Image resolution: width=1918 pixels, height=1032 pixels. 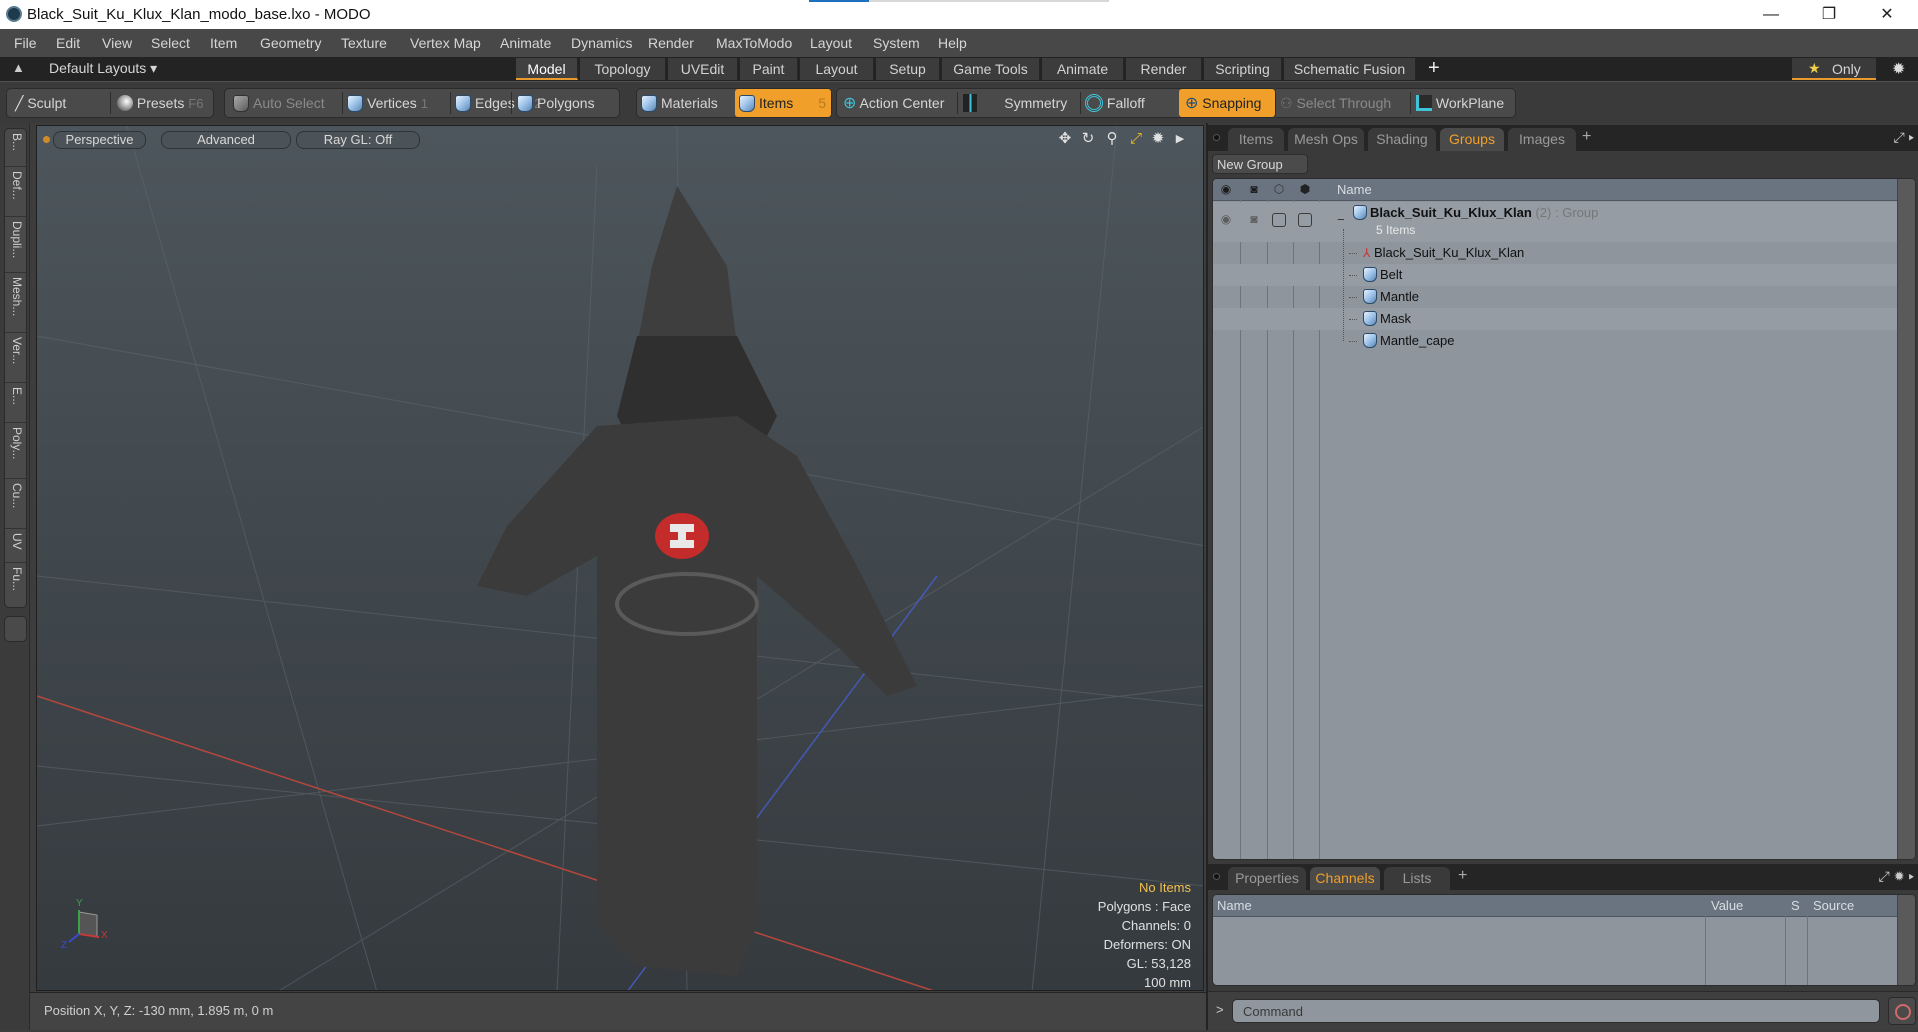 I want to click on menu-maxtomodo: MaxToModo, so click(x=754, y=43).